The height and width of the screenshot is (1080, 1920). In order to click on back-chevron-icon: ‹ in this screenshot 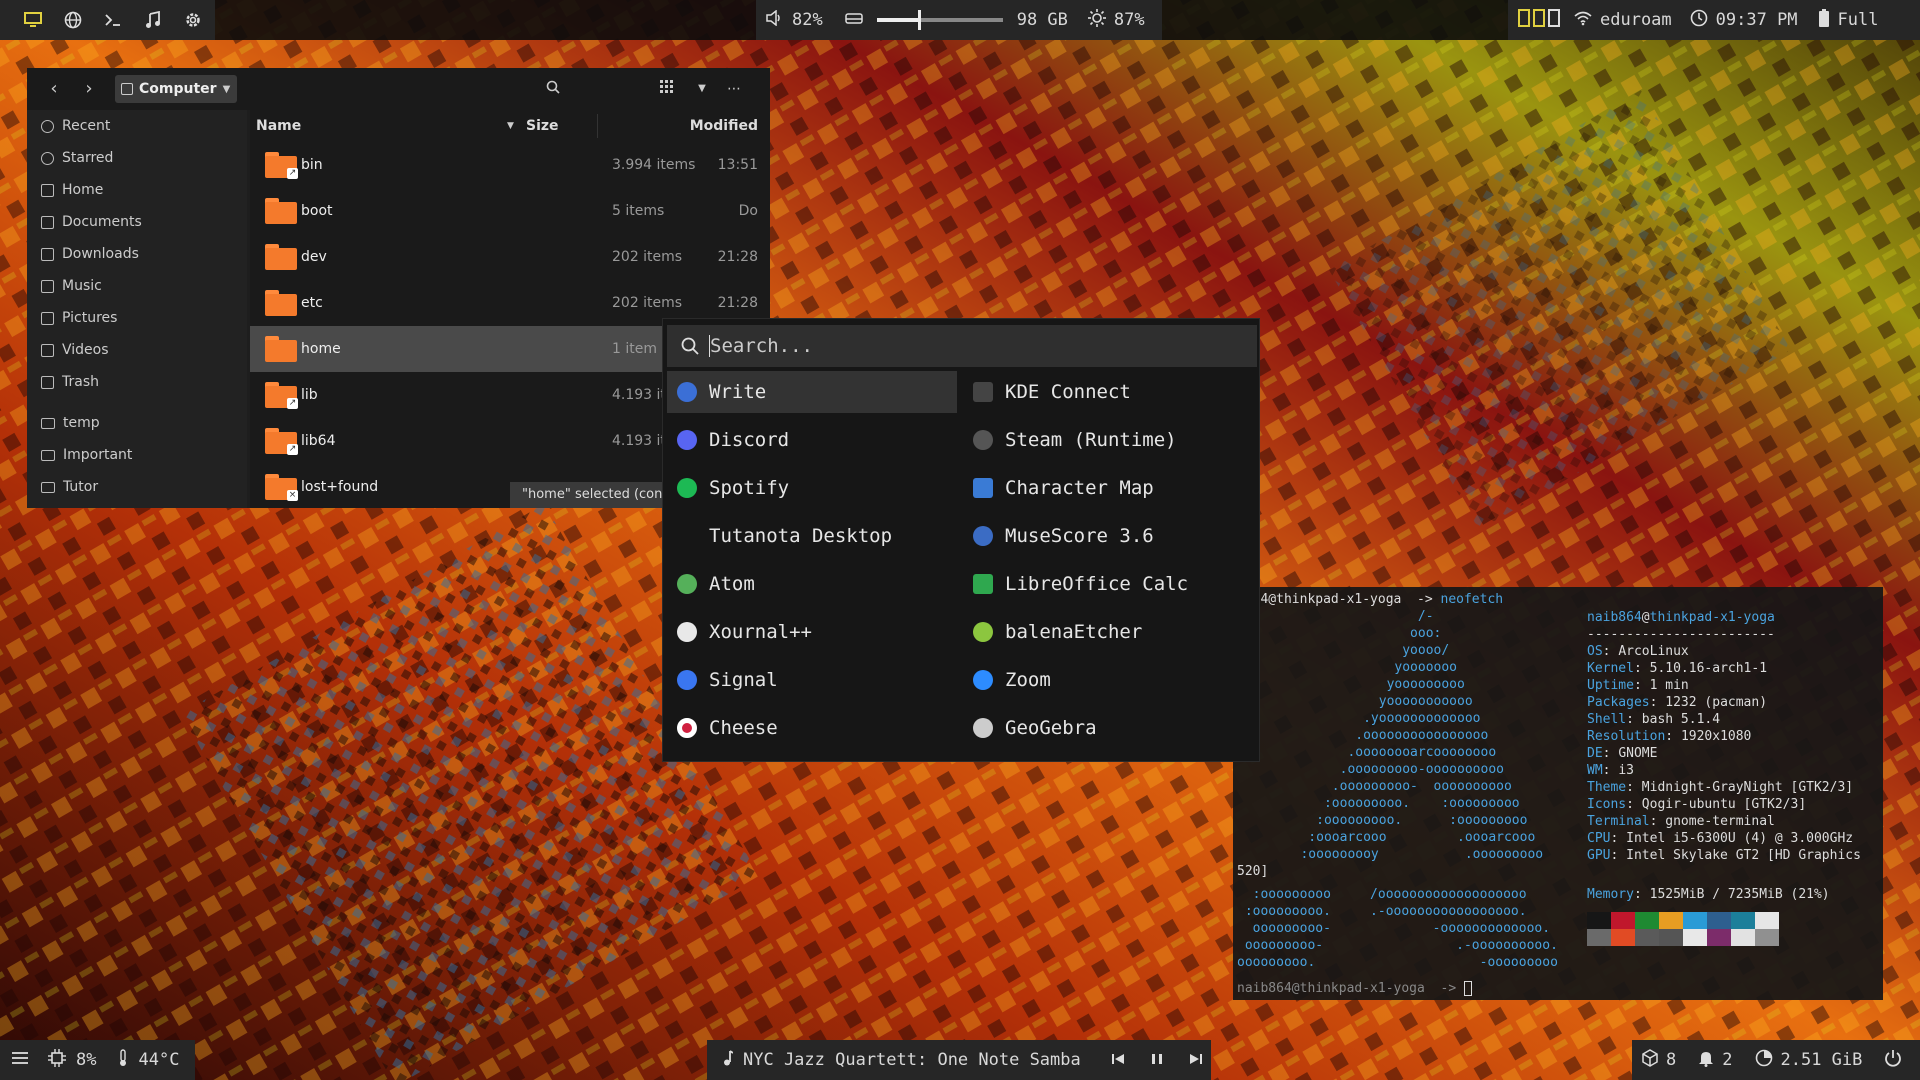, I will do `click(54, 89)`.